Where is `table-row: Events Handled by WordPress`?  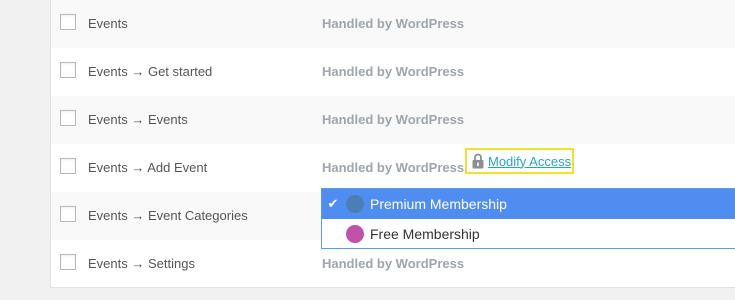
table-row: Events Handled by WordPress is located at coordinates (393, 24).